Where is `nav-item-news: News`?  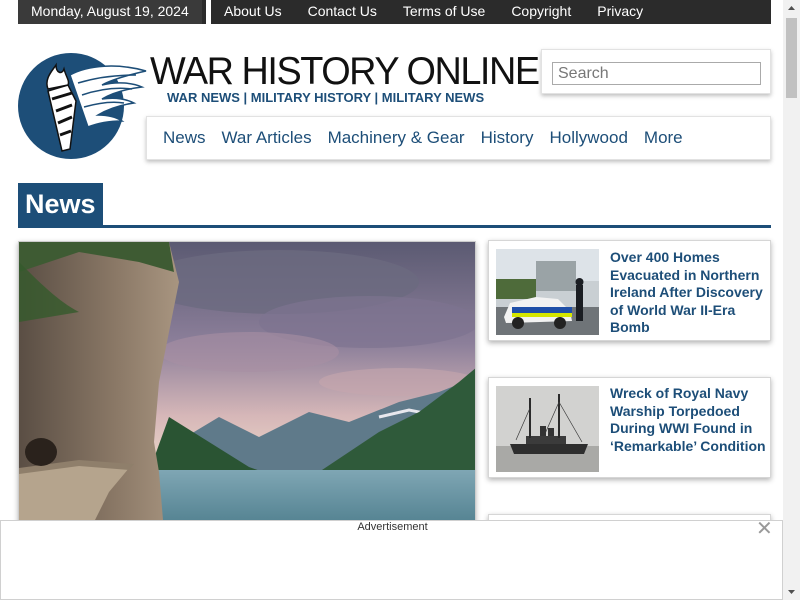
nav-item-news: News is located at coordinates (184, 138).